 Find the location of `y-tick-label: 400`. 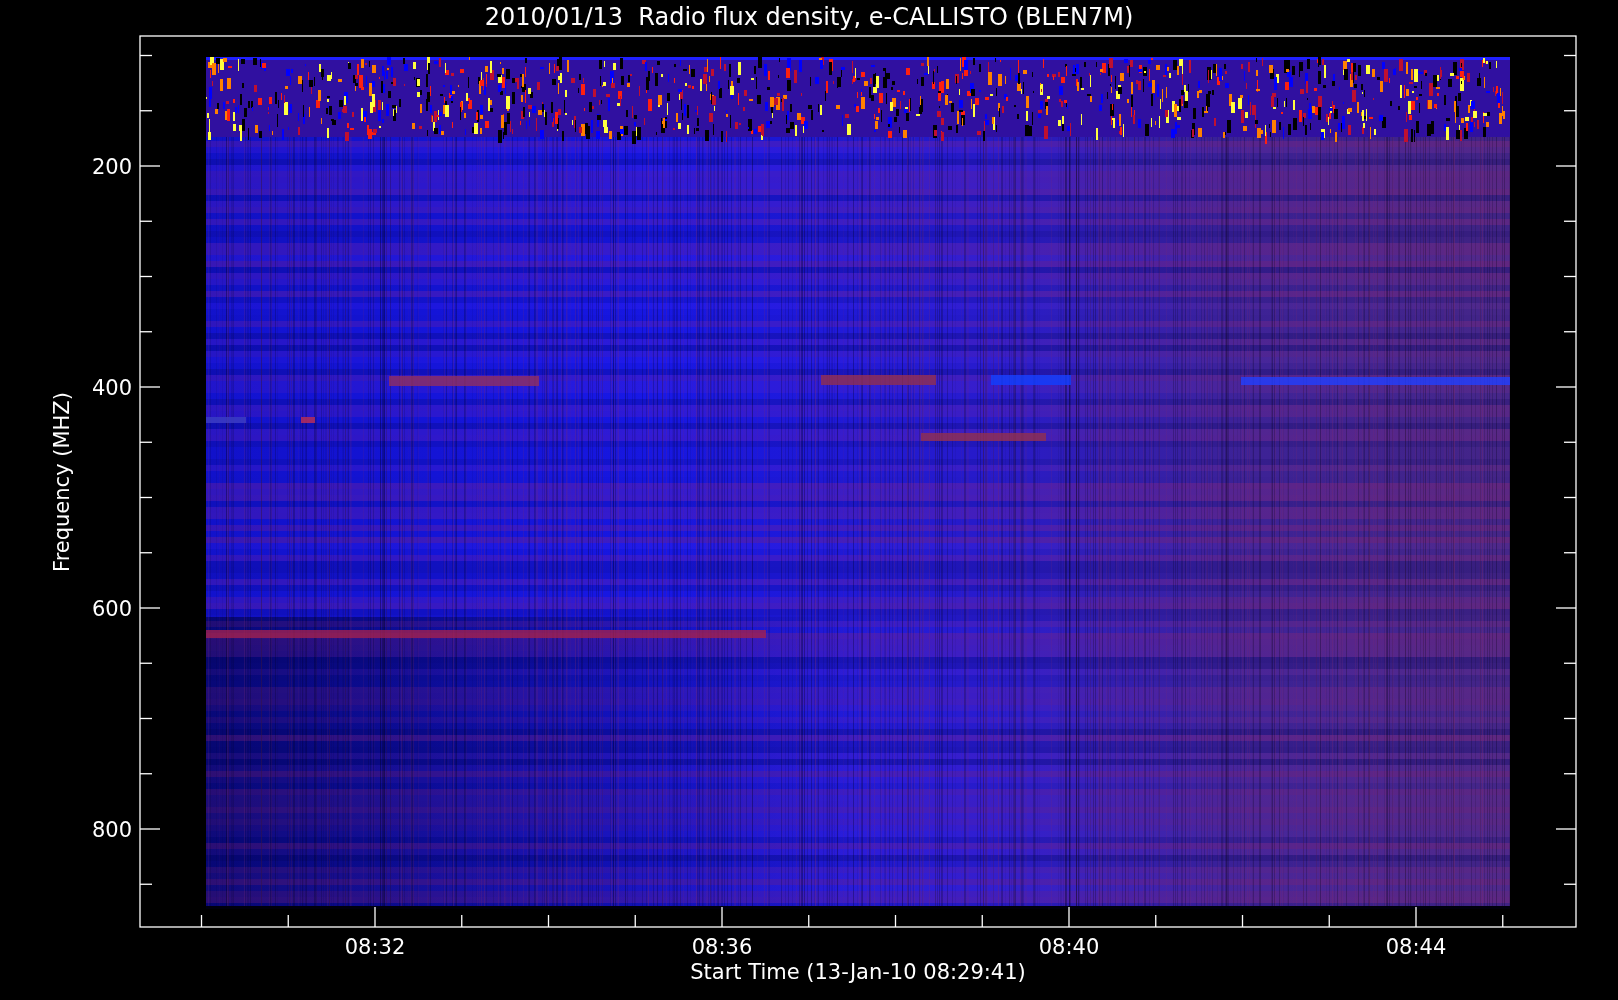

y-tick-label: 400 is located at coordinates (111, 388).